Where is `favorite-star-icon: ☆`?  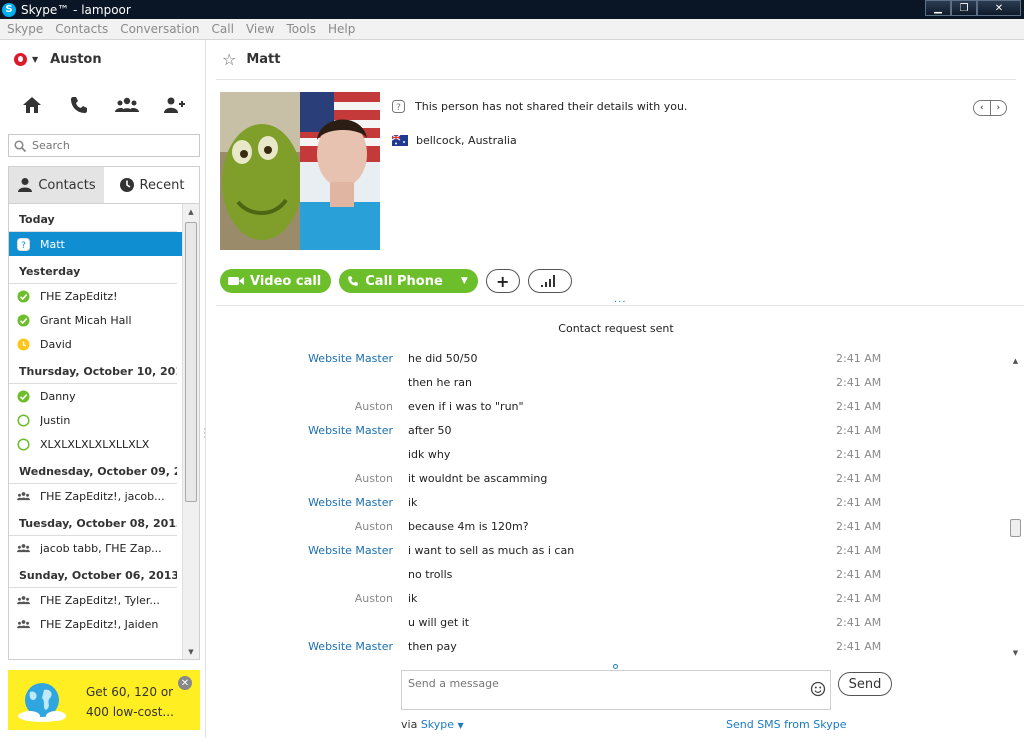 favorite-star-icon: ☆ is located at coordinates (229, 59).